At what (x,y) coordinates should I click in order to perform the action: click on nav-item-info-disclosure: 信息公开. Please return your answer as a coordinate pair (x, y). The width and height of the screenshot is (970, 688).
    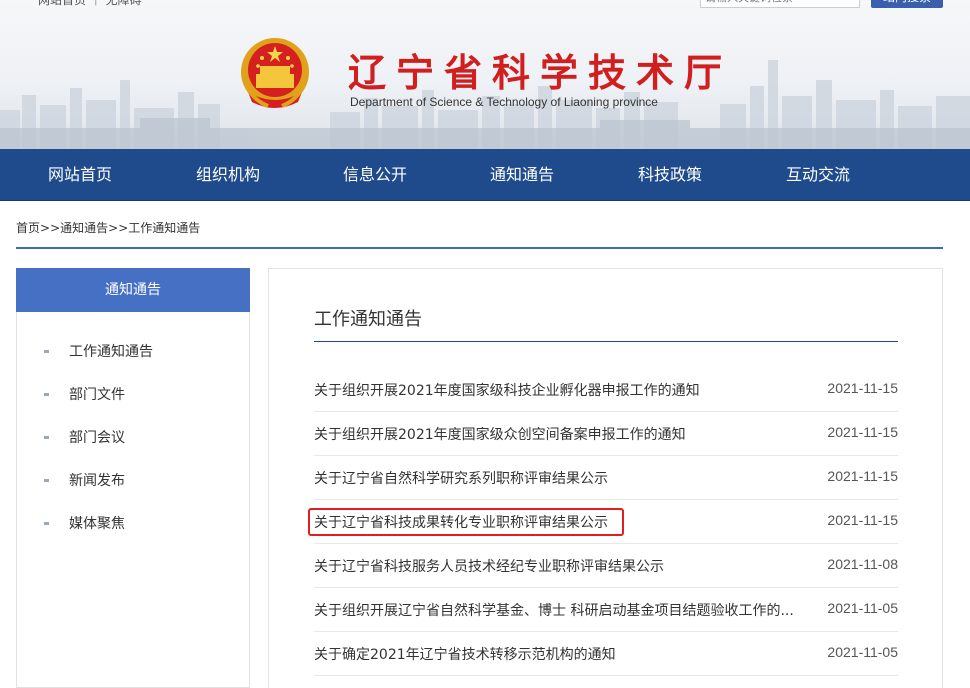
    Looking at the image, I should click on (375, 174).